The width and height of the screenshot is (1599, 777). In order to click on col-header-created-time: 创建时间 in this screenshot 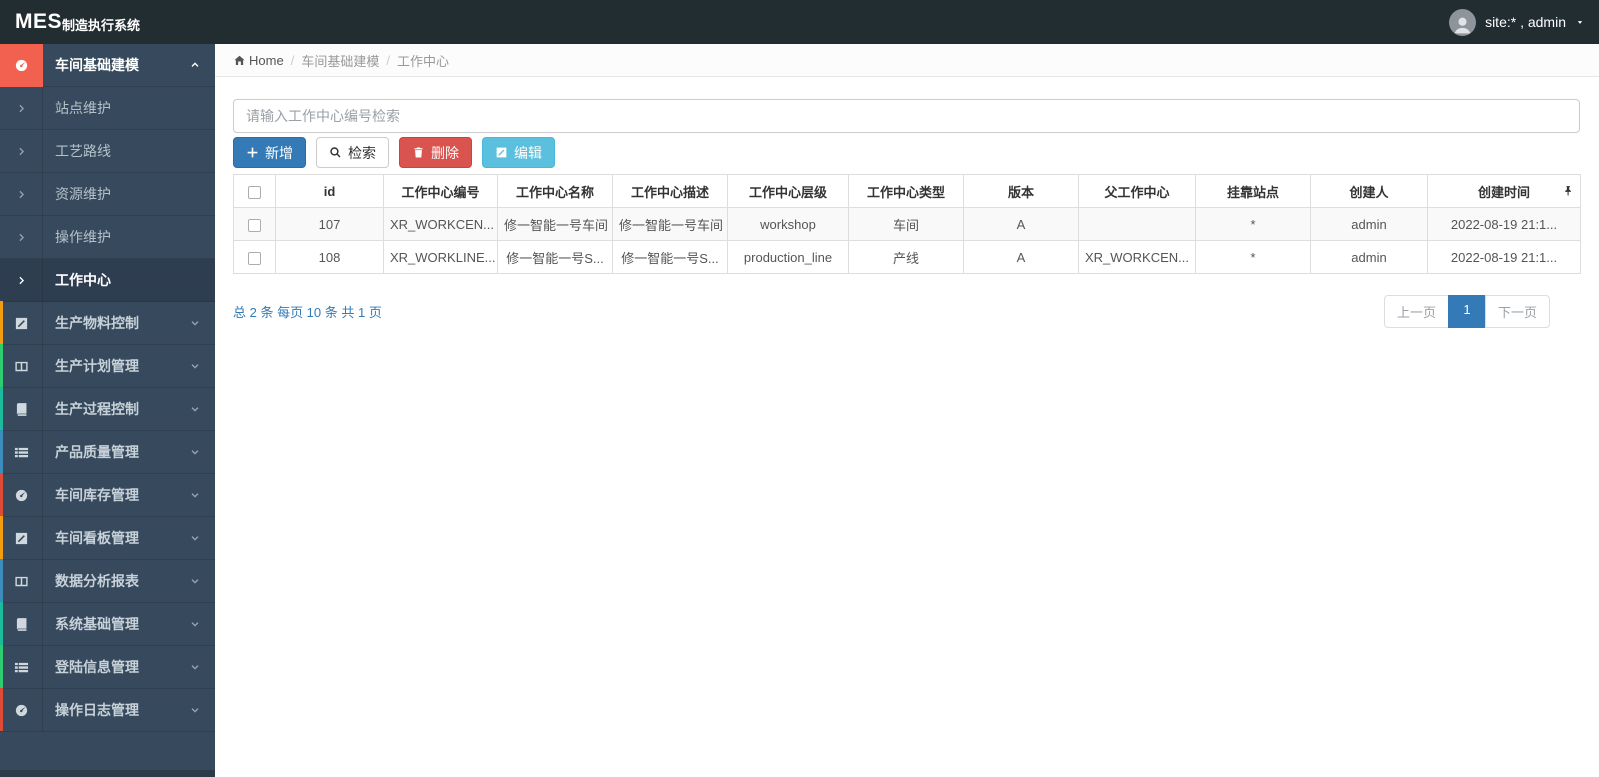, I will do `click(1504, 191)`.